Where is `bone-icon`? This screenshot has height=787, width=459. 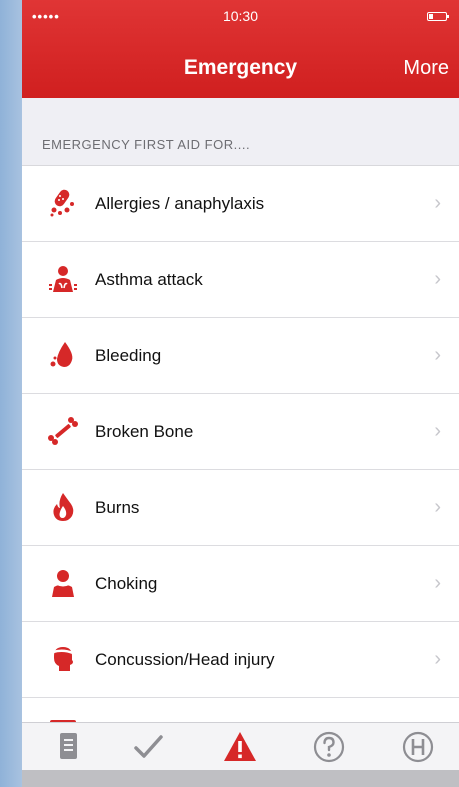
bone-icon is located at coordinates (63, 431).